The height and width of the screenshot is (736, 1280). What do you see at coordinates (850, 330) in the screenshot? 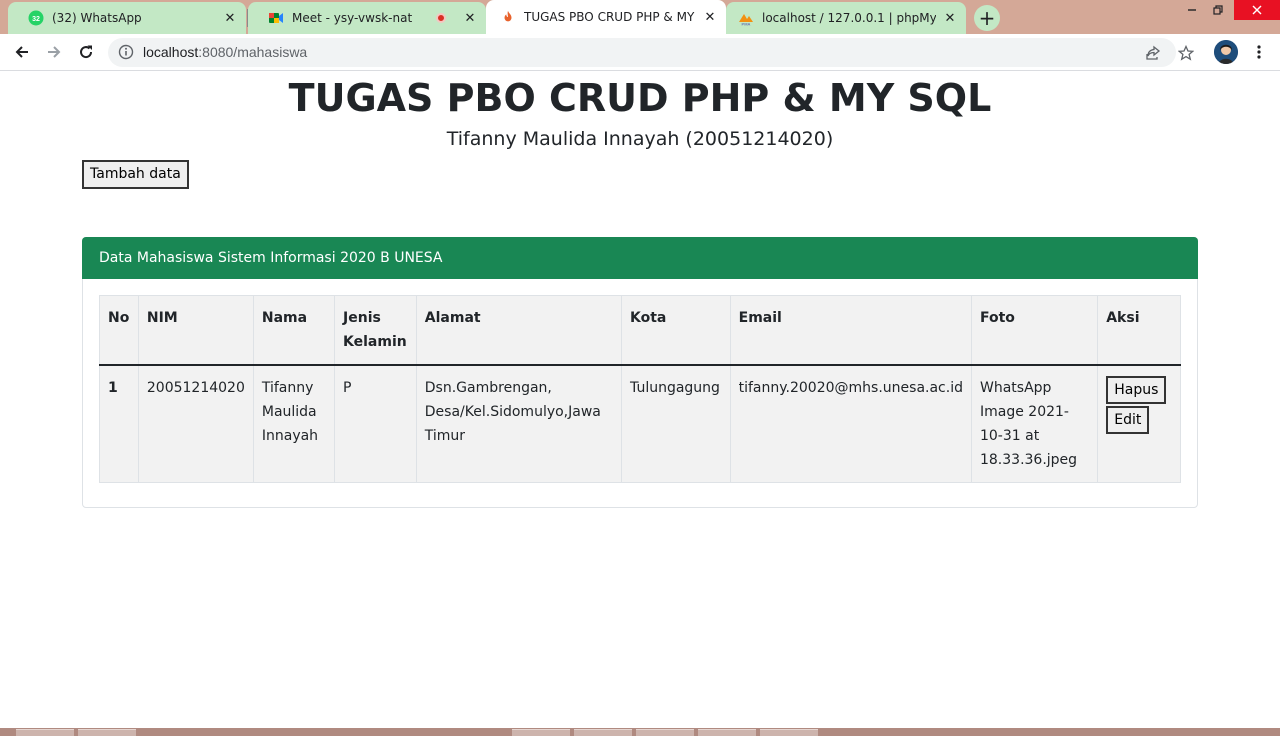
I see `column-header-email: Email` at bounding box center [850, 330].